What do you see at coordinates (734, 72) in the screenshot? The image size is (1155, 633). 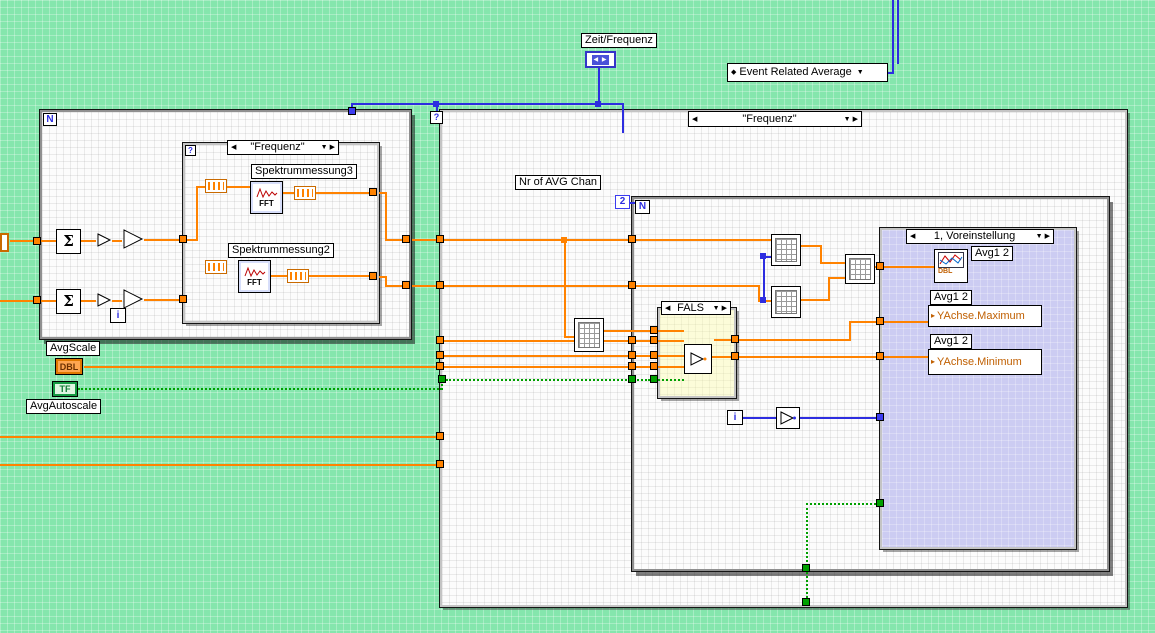 I see `ring-diamond-icon: ◆` at bounding box center [734, 72].